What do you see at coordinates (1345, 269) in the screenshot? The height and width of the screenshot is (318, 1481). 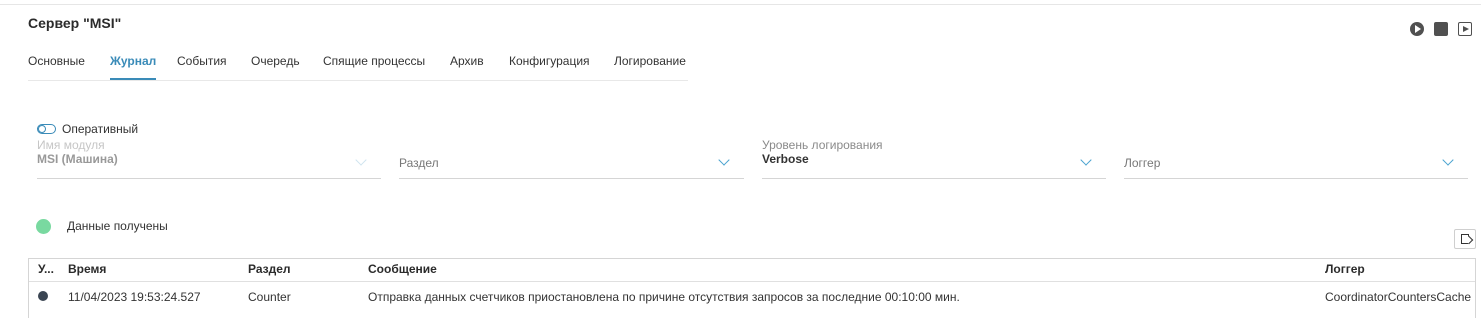 I see `column-header-logger: Логгер` at bounding box center [1345, 269].